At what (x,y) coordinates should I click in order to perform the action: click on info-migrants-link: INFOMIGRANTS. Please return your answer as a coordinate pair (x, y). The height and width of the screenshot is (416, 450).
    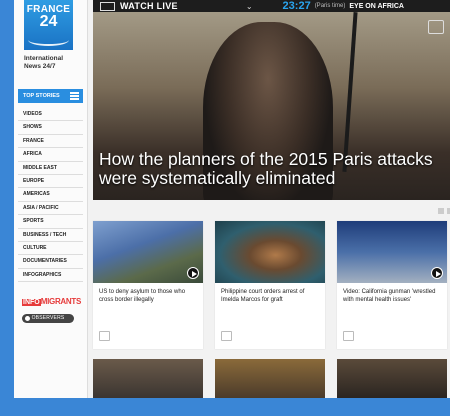
    Looking at the image, I should click on (51, 301).